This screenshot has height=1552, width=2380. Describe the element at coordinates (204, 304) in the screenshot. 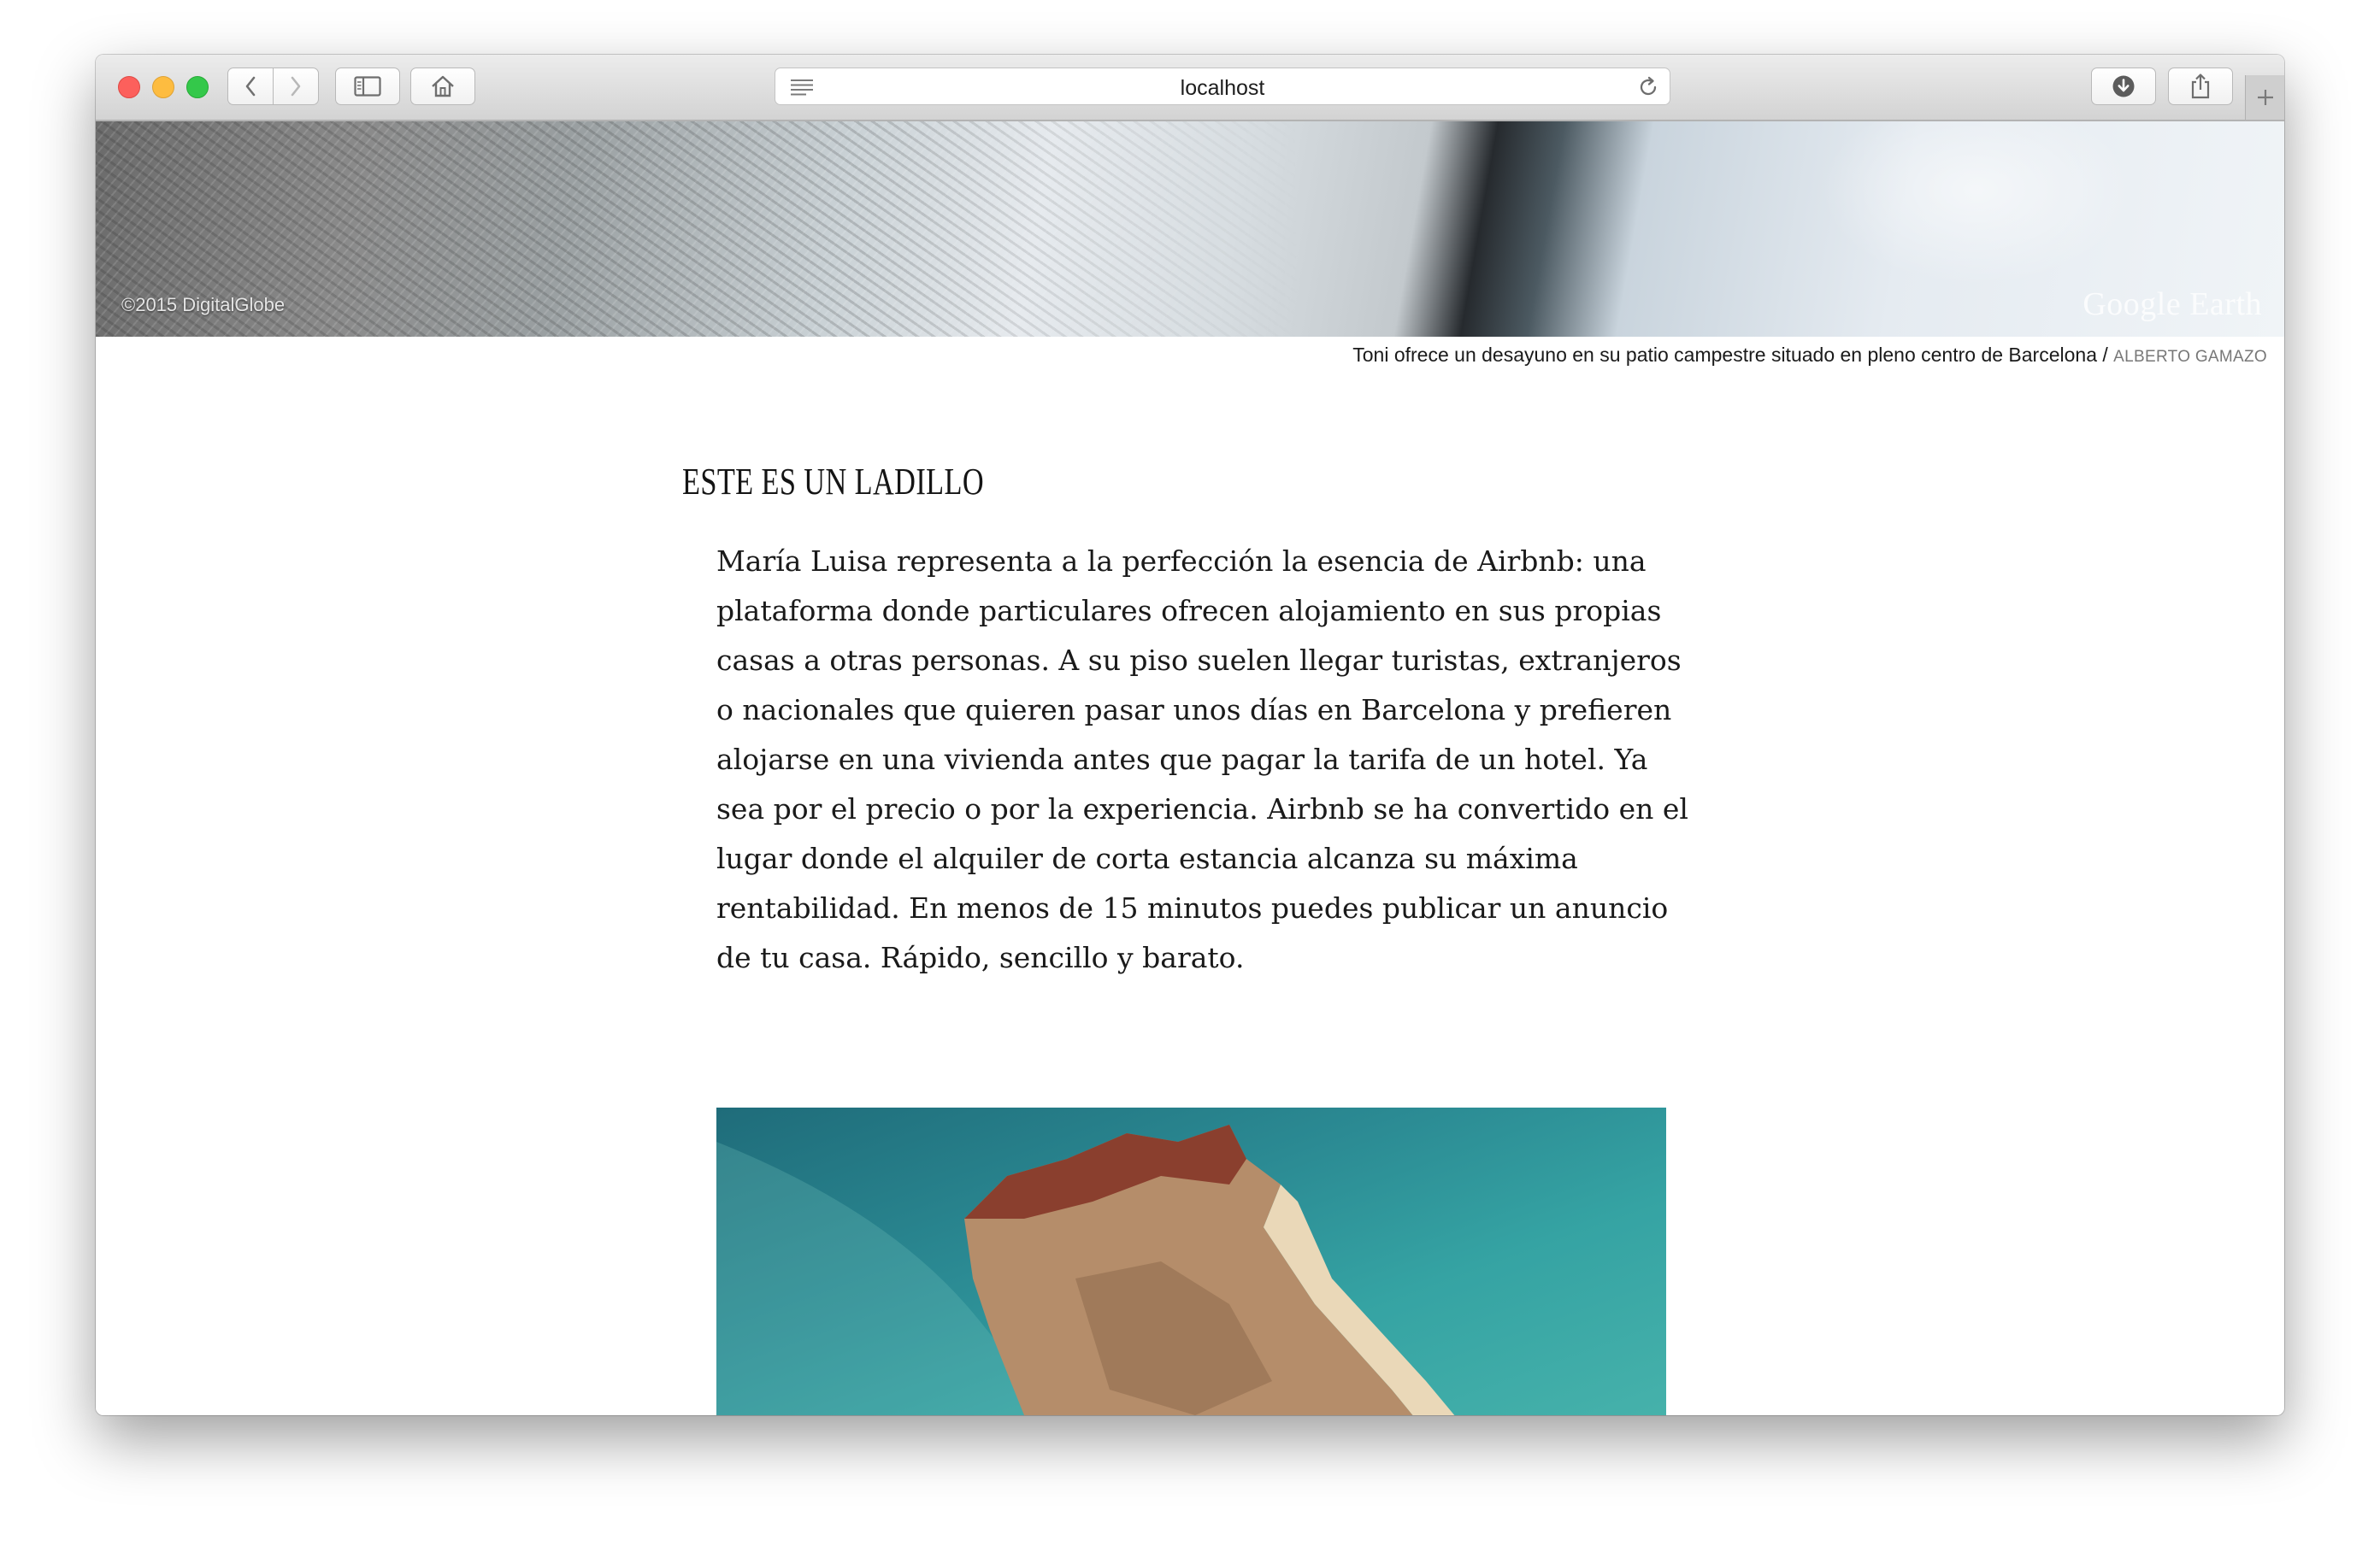

I see `hero-copyright: ©2015 DigitalGlobe` at that location.